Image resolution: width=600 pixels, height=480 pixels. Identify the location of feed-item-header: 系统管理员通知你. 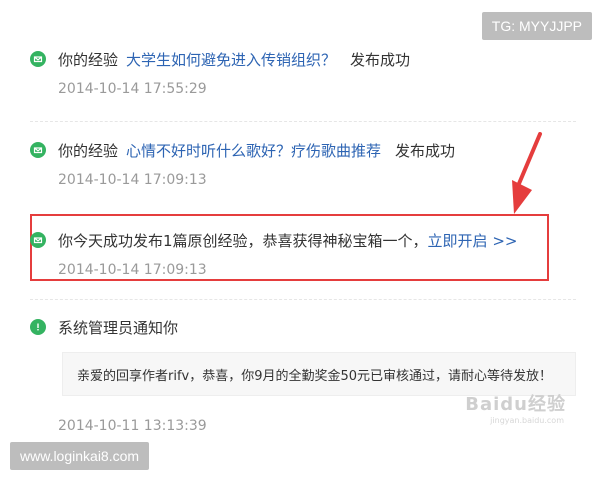
(303, 327).